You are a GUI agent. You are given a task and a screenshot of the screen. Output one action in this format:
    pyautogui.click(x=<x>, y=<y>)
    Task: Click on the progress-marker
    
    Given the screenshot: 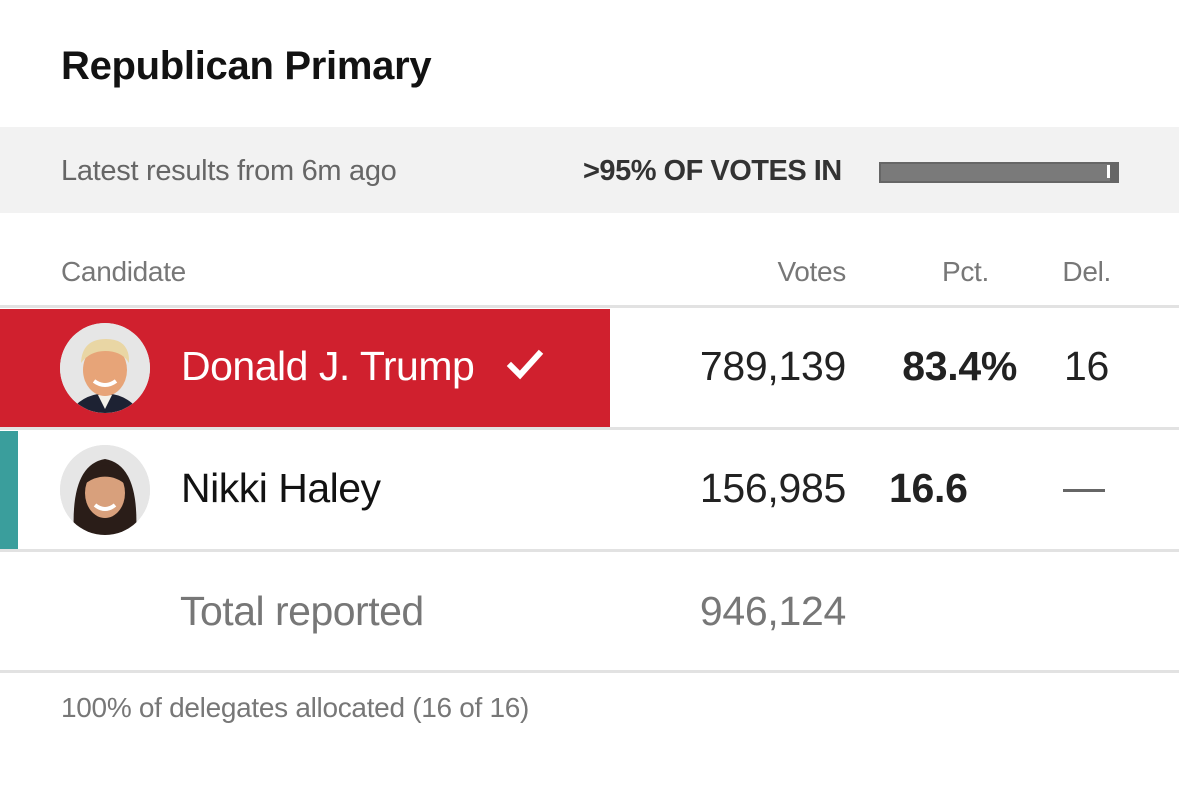 What is the action you would take?
    pyautogui.click(x=1108, y=171)
    